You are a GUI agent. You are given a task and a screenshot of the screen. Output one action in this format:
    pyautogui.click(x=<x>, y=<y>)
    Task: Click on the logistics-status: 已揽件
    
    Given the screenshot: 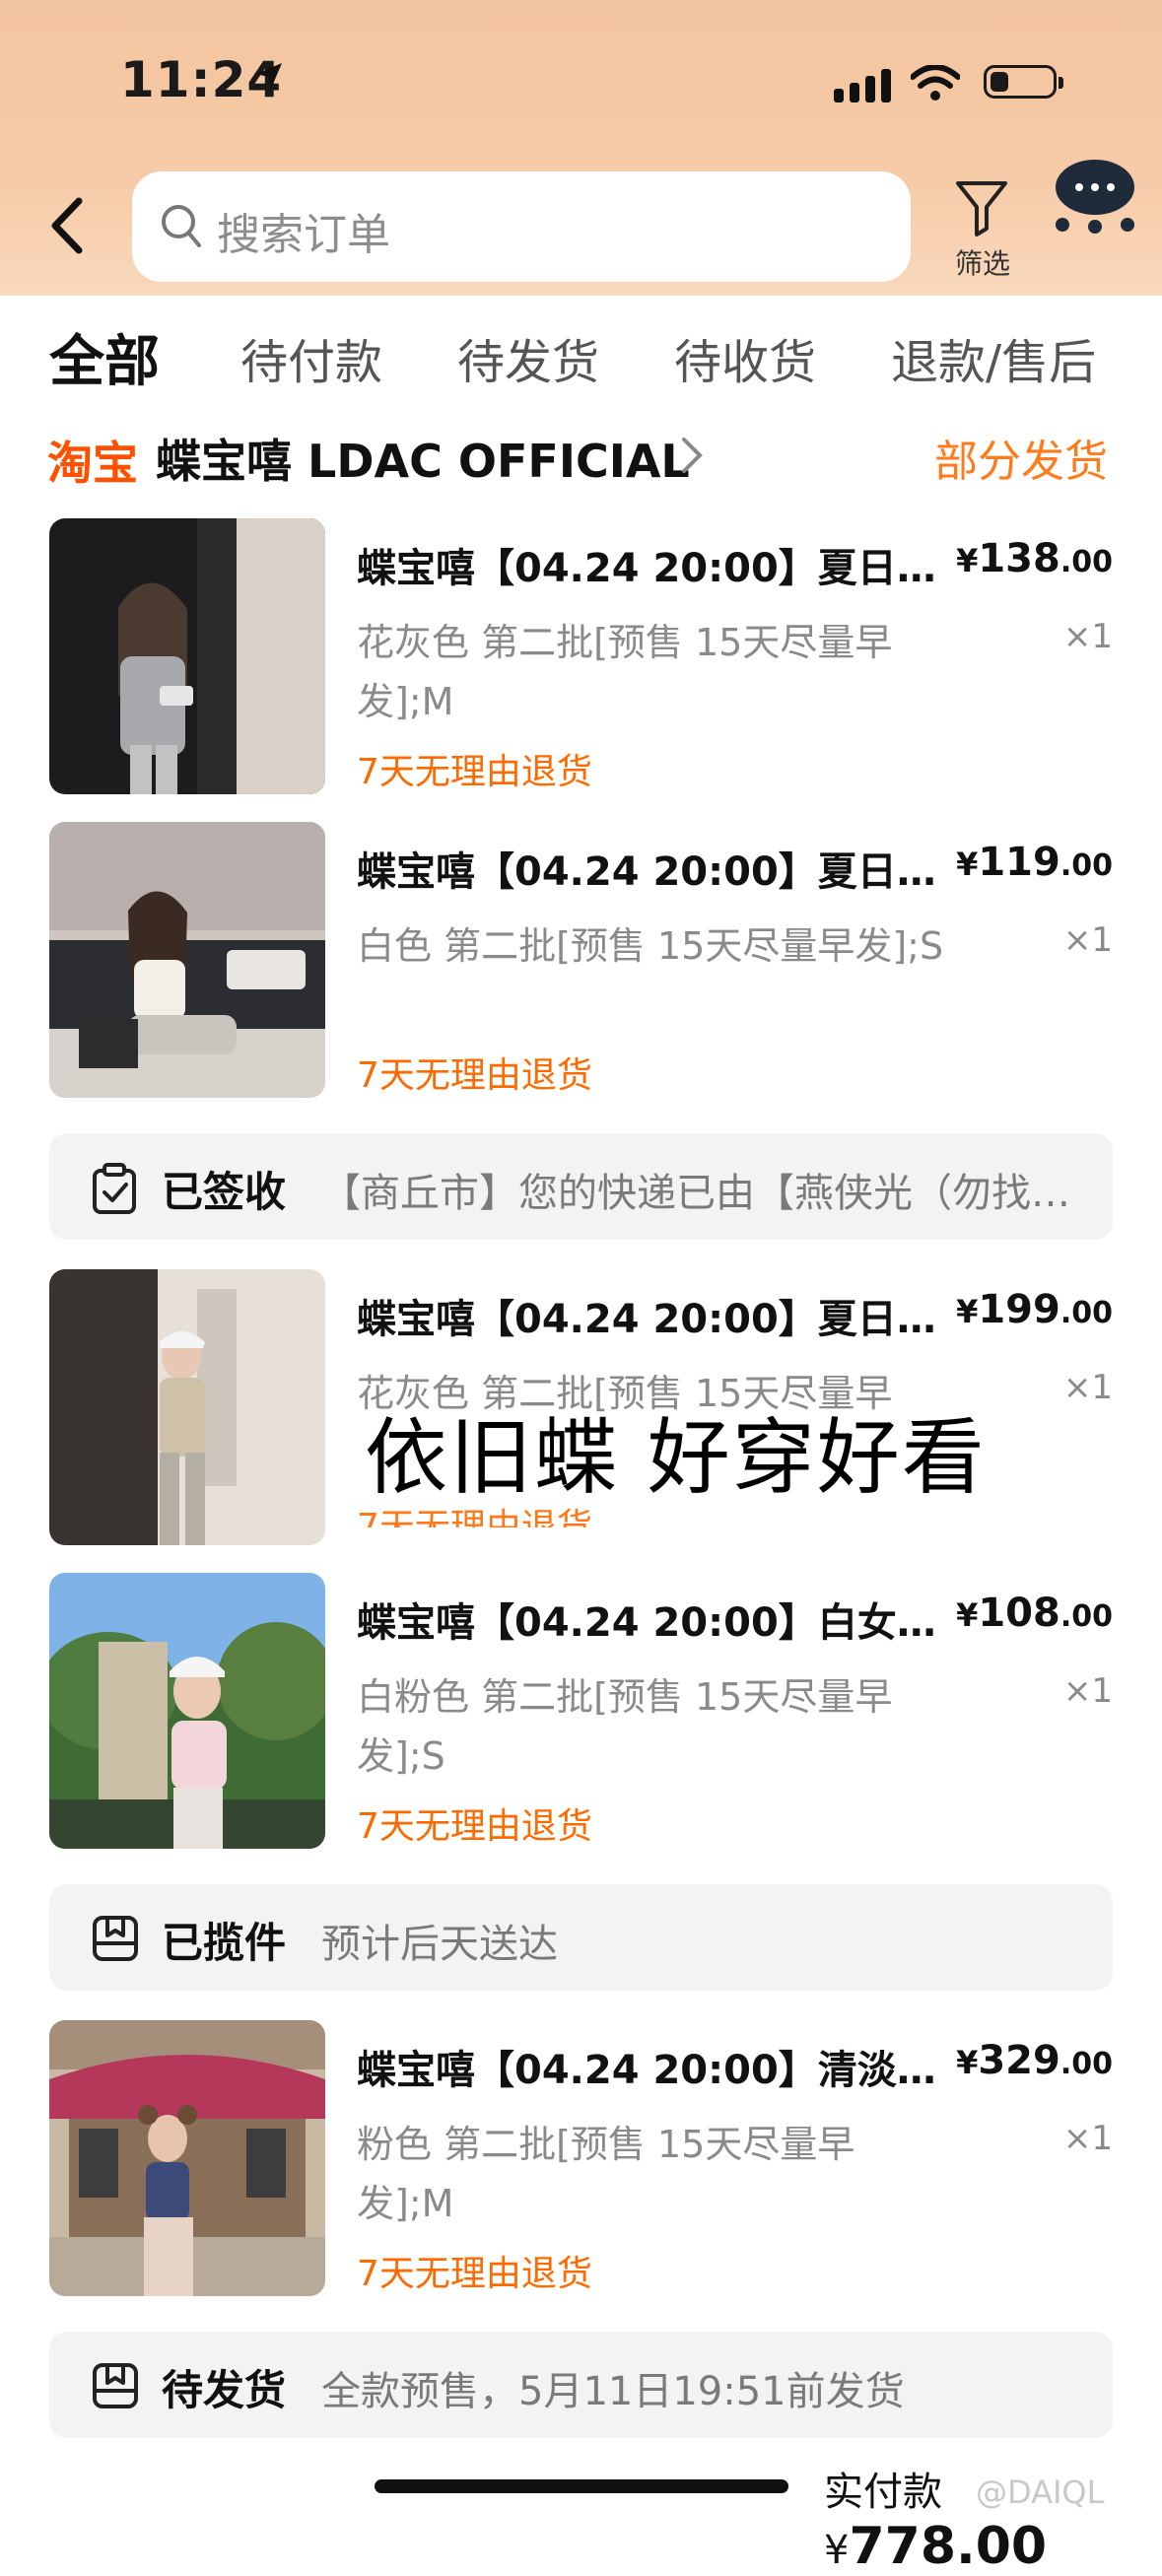 What is the action you would take?
    pyautogui.click(x=224, y=1943)
    